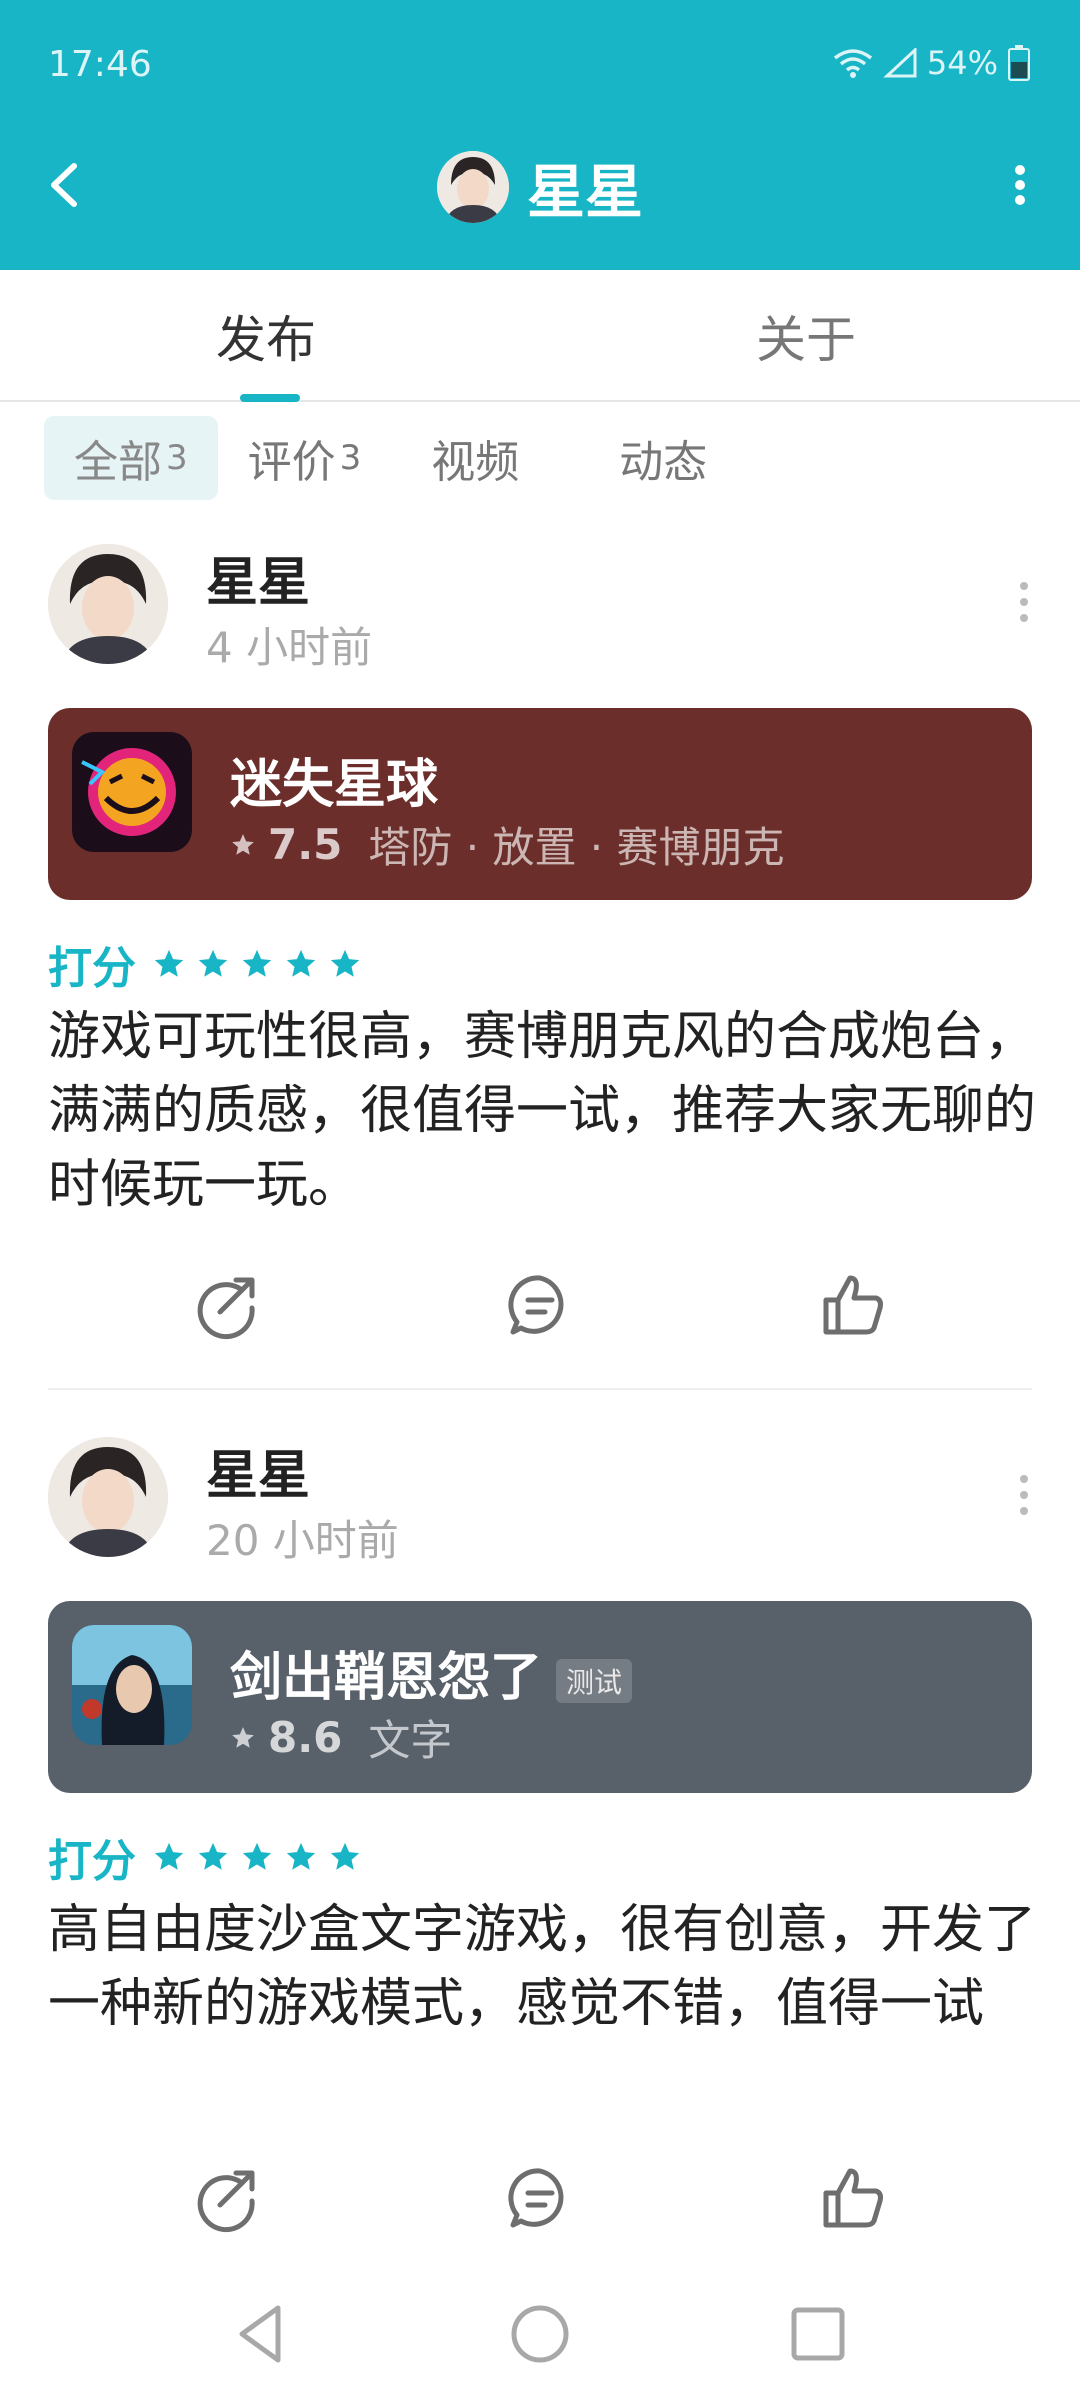 The width and height of the screenshot is (1080, 2400). What do you see at coordinates (270, 398) in the screenshot?
I see `active-tab-indicator` at bounding box center [270, 398].